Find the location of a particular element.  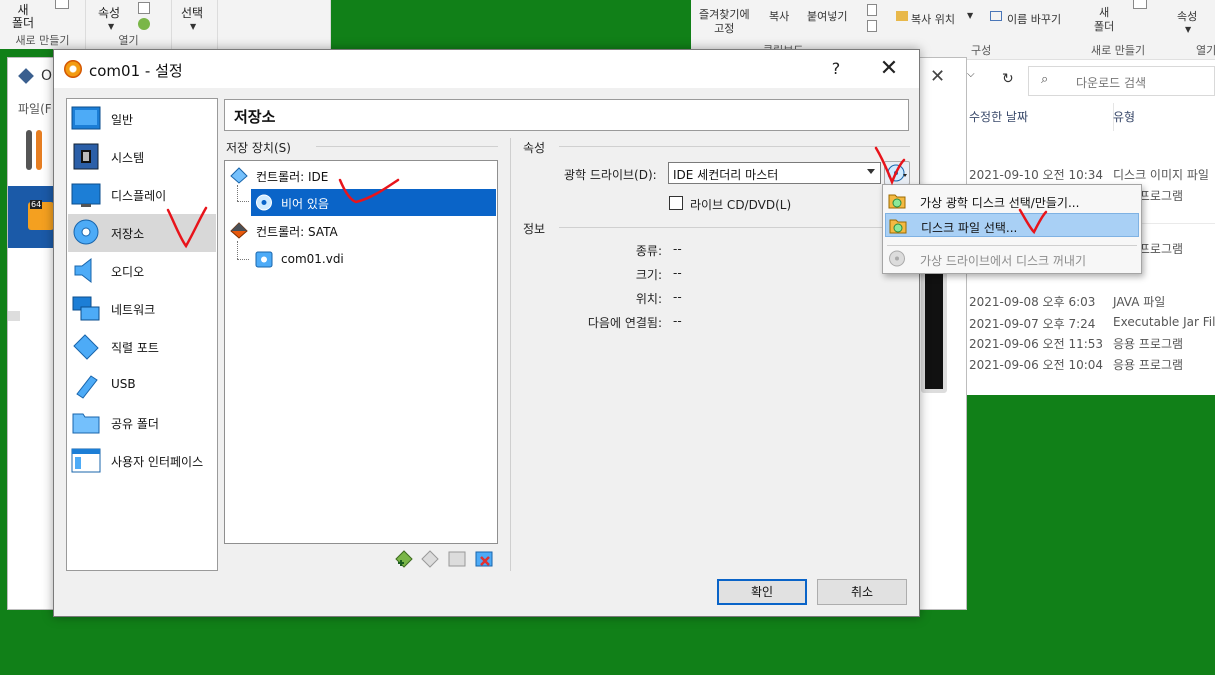

rename-icon is located at coordinates (996, 16).